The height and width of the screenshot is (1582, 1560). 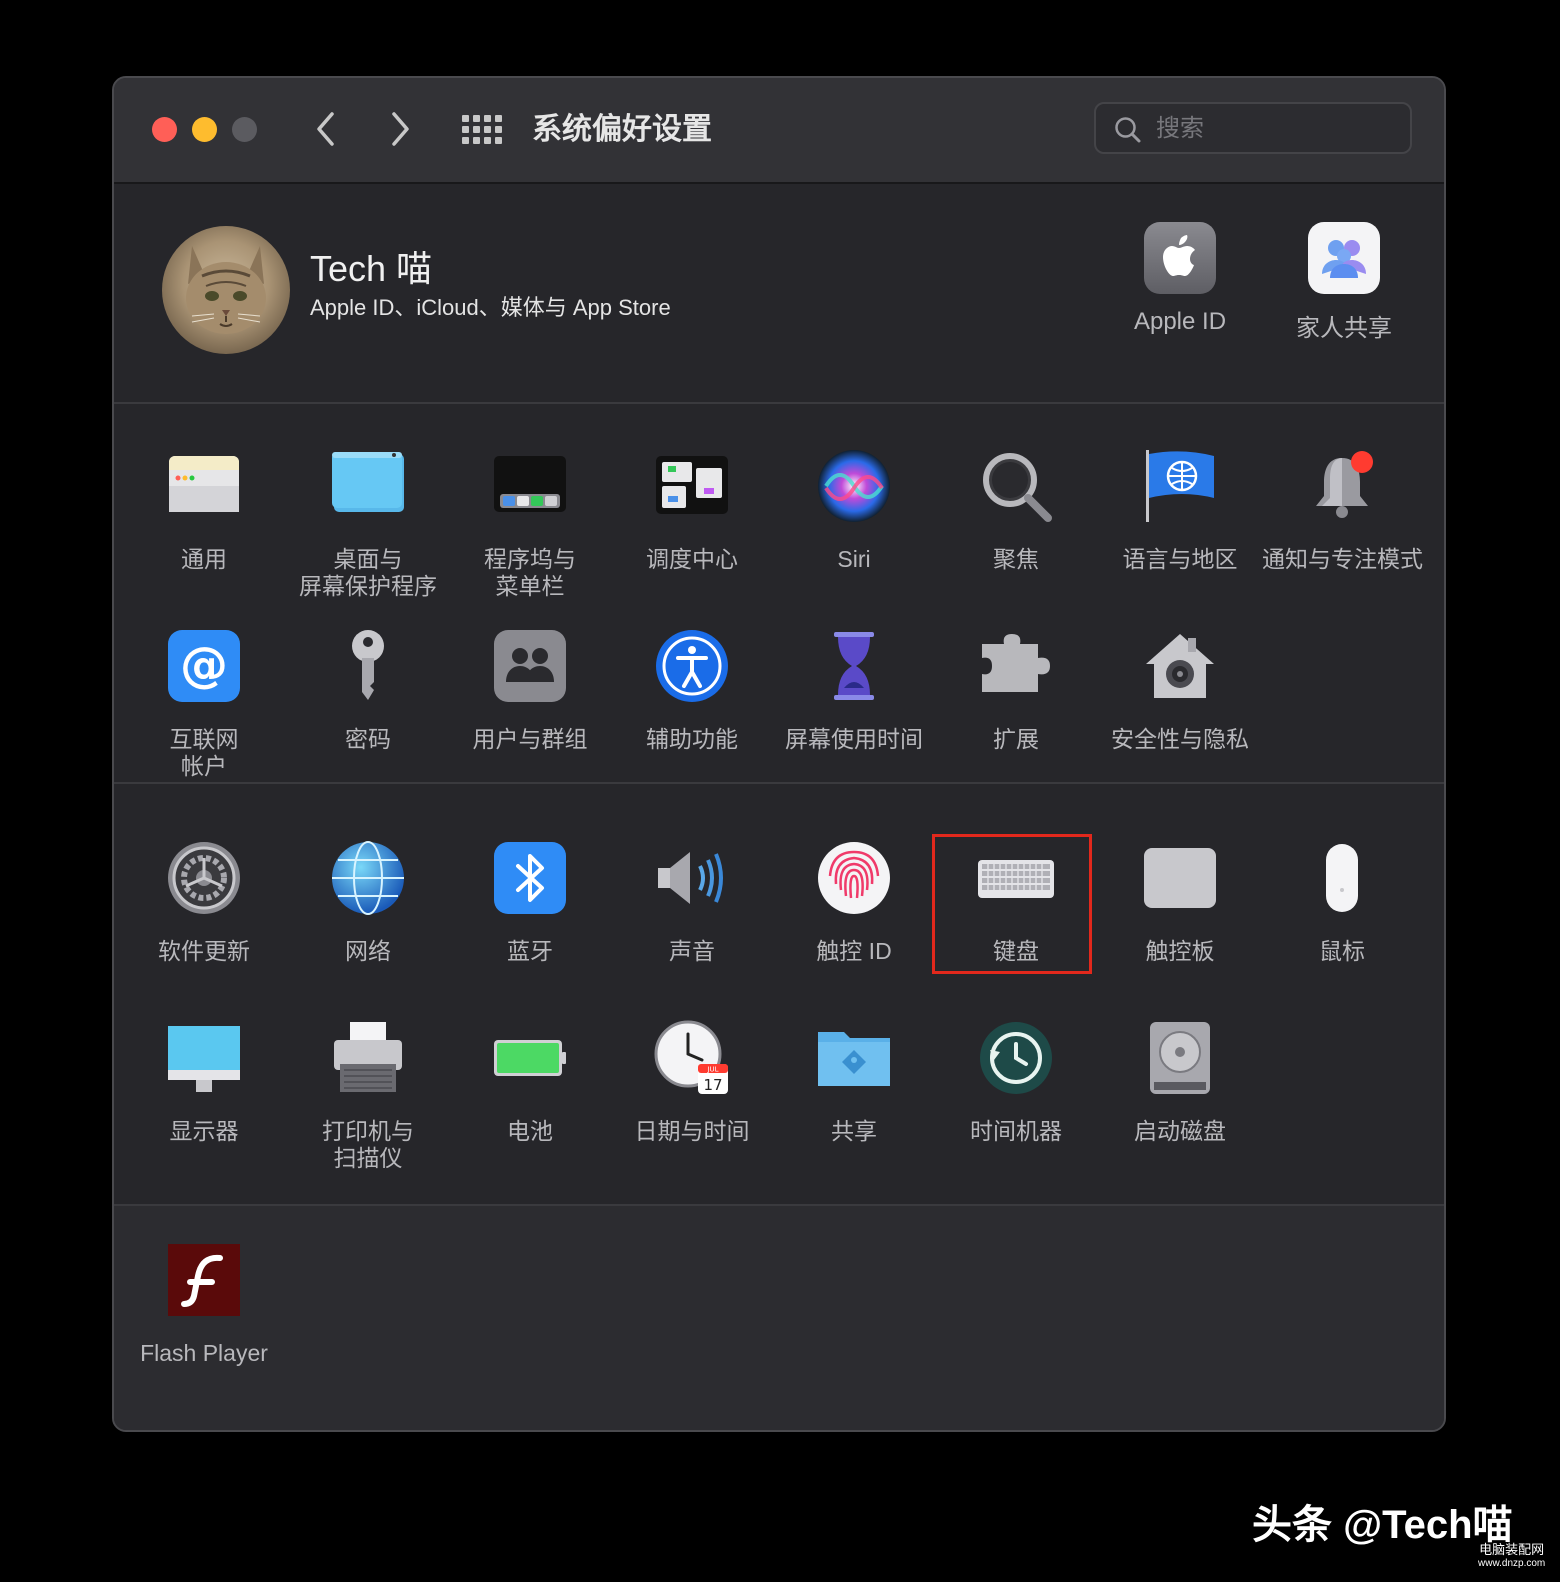 I want to click on pane-spotlight: 聚焦, so click(x=1016, y=510).